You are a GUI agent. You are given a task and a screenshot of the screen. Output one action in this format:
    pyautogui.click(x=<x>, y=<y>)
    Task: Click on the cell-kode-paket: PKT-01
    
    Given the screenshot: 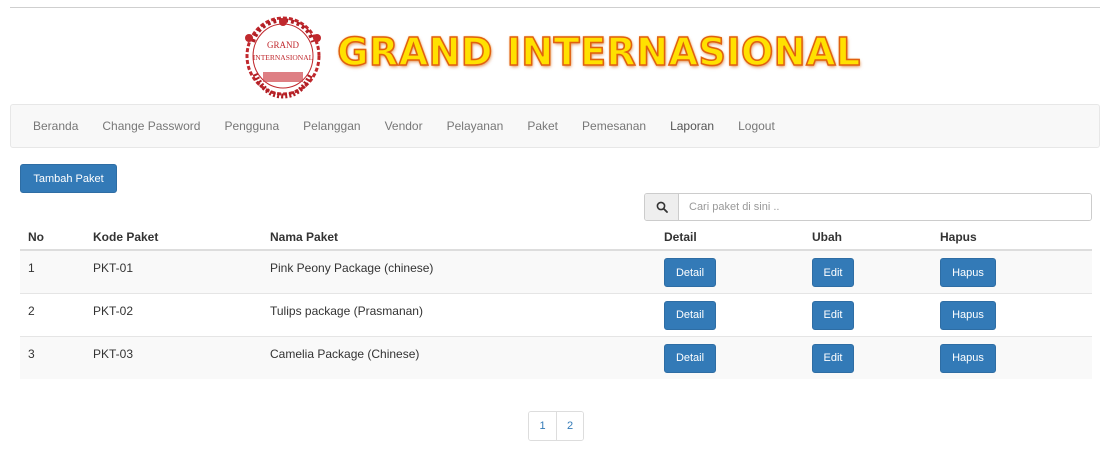 What is the action you would take?
    pyautogui.click(x=173, y=271)
    